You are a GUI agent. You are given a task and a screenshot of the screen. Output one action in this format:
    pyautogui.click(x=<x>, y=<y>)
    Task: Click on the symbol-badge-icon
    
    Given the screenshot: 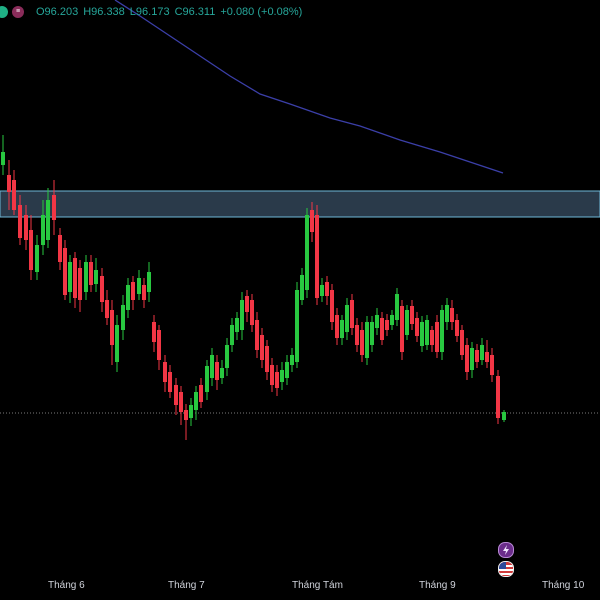 What is the action you would take?
    pyautogui.click(x=4, y=12)
    